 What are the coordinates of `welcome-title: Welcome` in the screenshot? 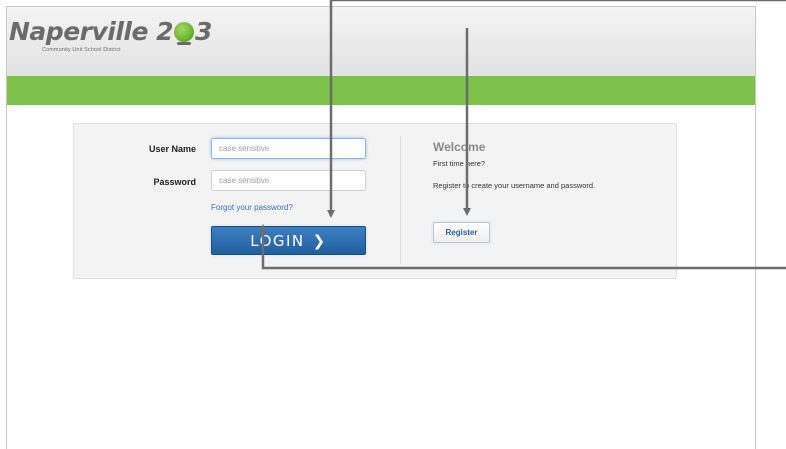 It's located at (459, 147).